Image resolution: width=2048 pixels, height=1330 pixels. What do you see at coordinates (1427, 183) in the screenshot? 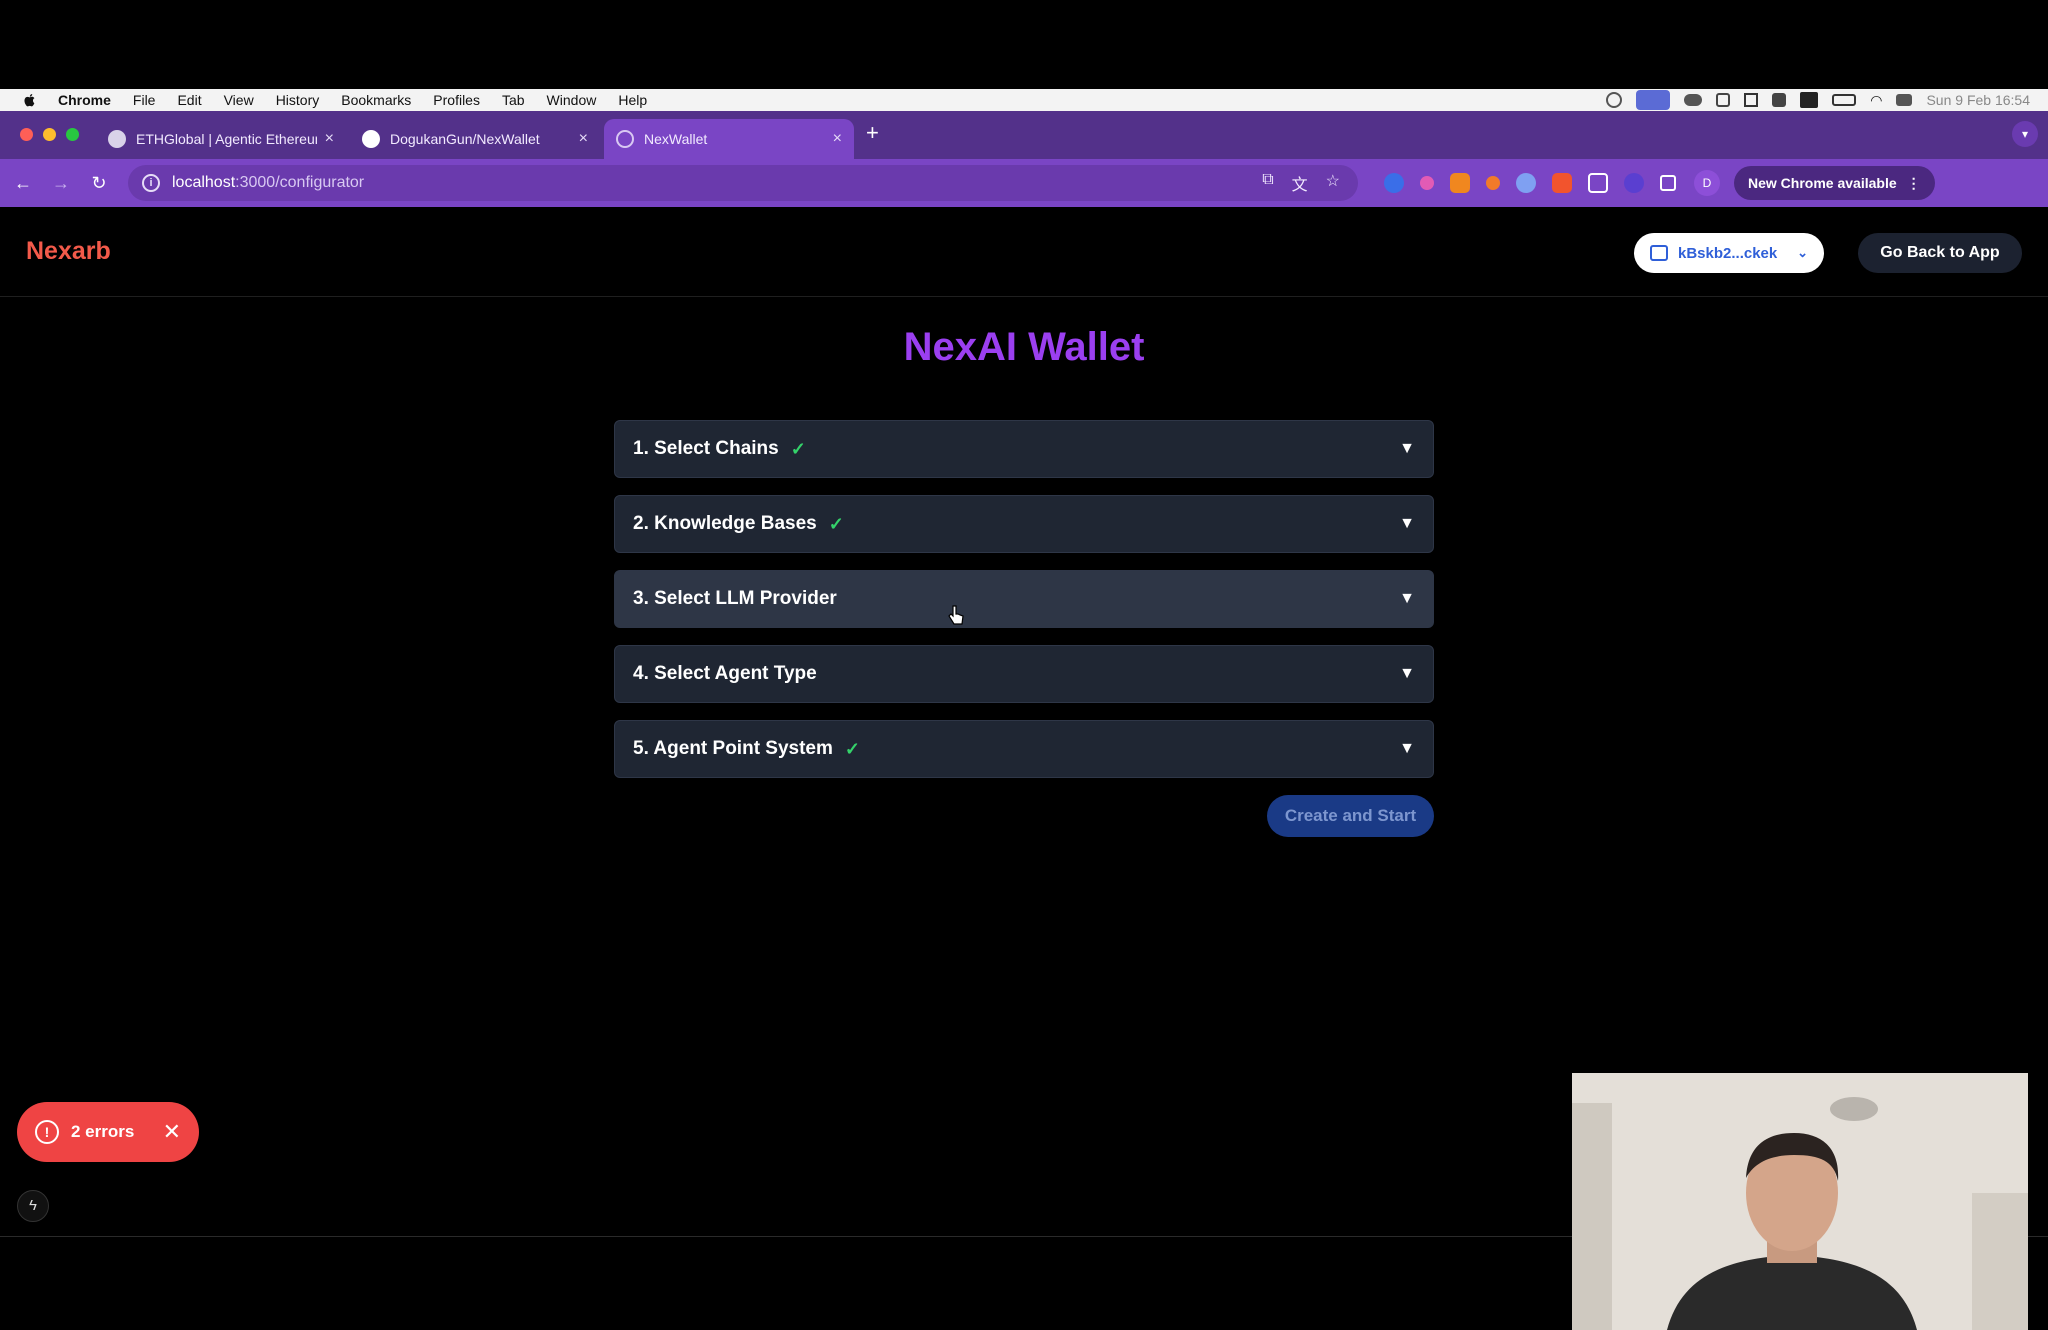
I see `extension-pink-icon` at bounding box center [1427, 183].